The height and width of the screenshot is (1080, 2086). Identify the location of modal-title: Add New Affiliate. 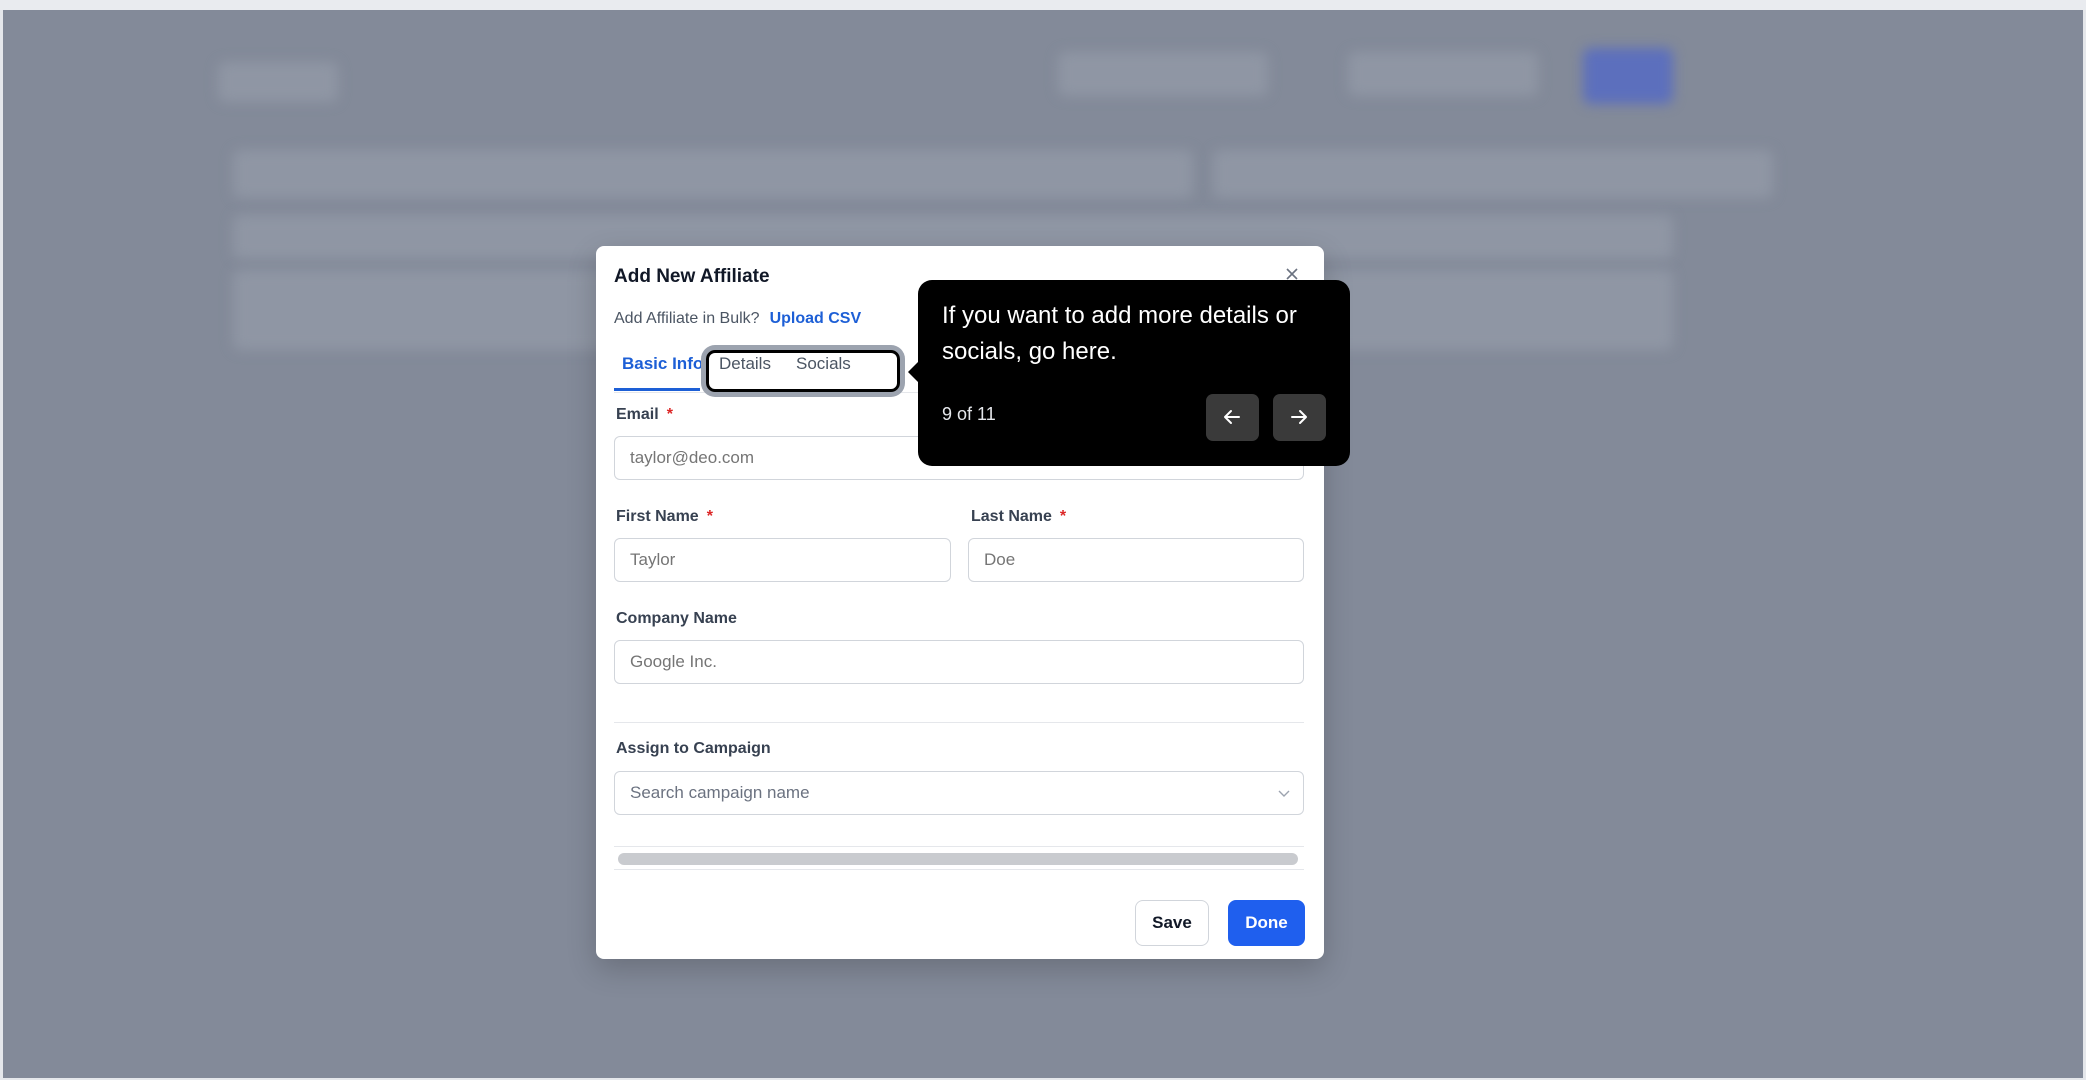
(692, 276).